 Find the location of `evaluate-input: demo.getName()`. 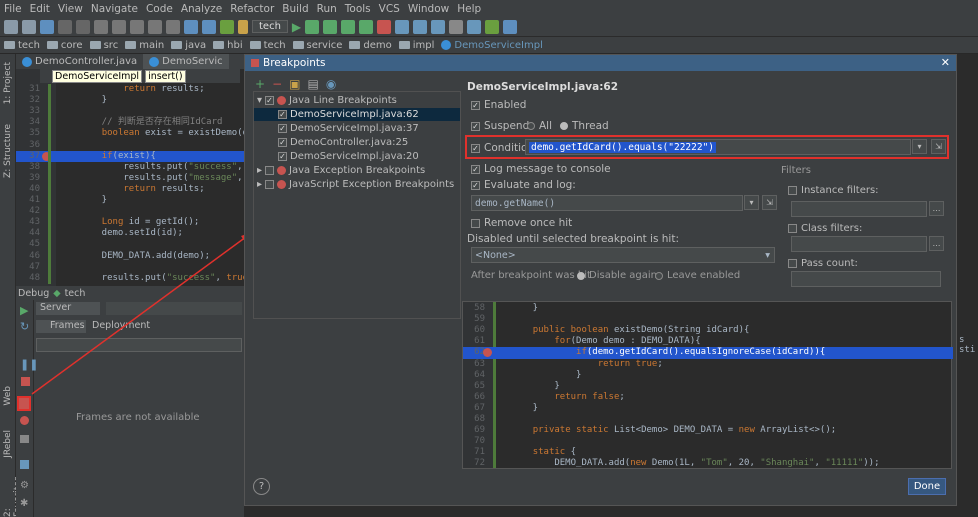

evaluate-input: demo.getName() is located at coordinates (607, 203).